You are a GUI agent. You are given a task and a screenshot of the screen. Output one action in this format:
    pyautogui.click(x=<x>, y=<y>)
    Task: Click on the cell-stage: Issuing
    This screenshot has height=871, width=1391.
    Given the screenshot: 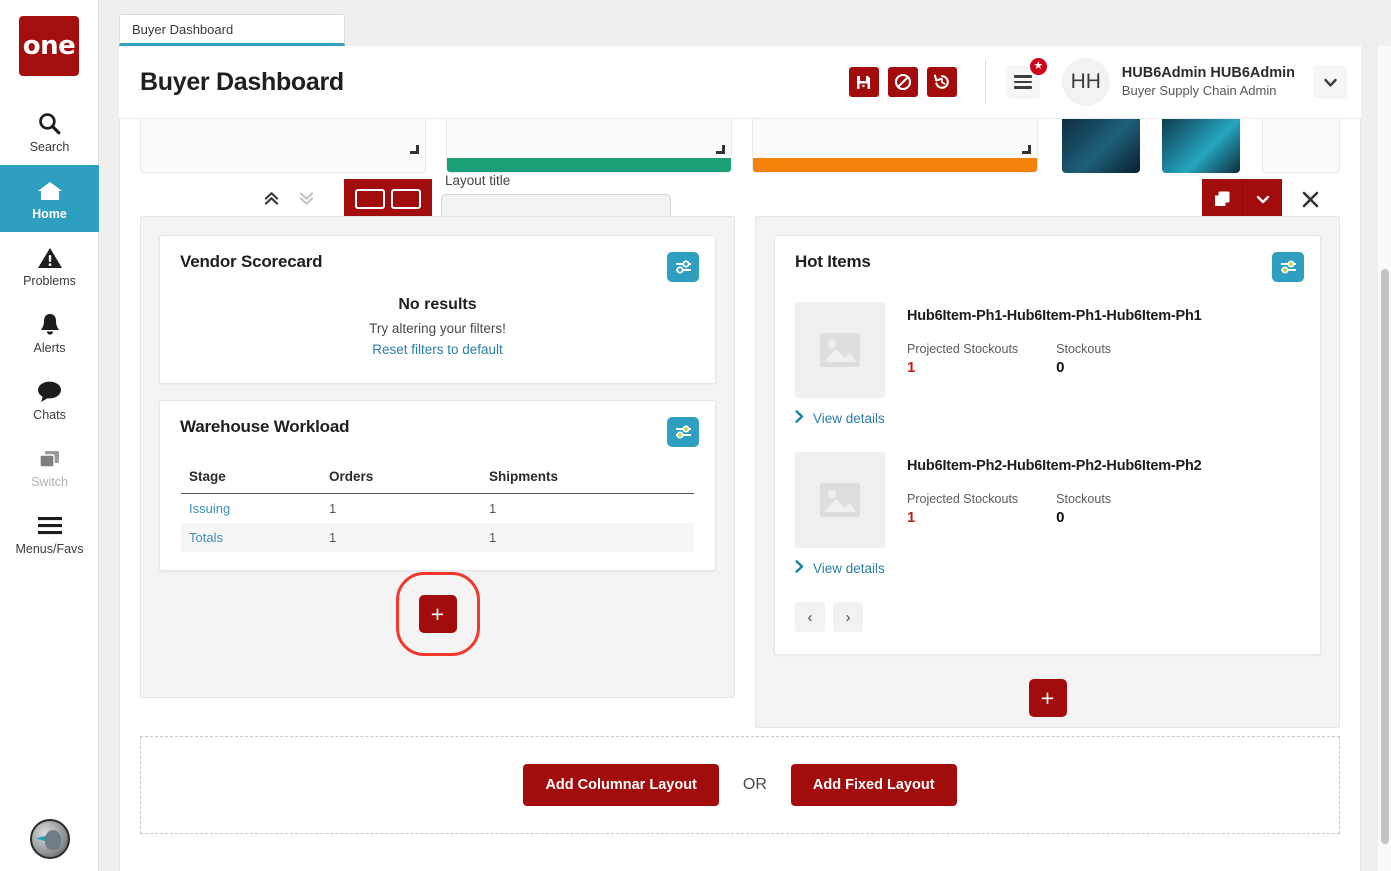 What is the action you would take?
    pyautogui.click(x=251, y=509)
    